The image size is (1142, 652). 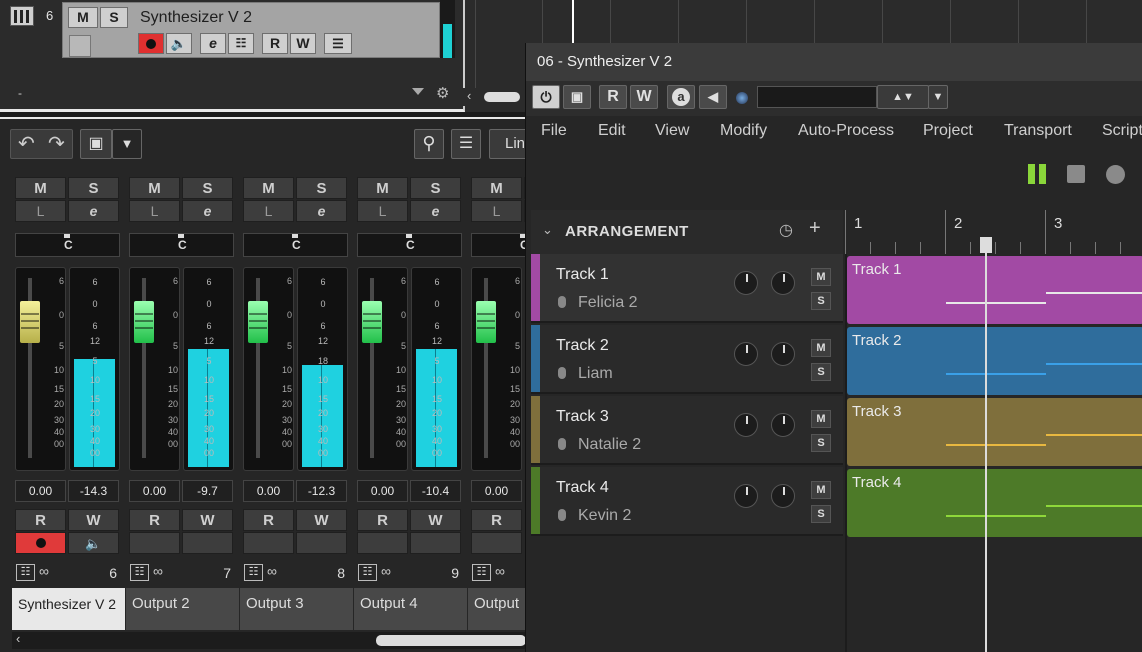 I want to click on menu-item-script: Script, so click(x=1122, y=131).